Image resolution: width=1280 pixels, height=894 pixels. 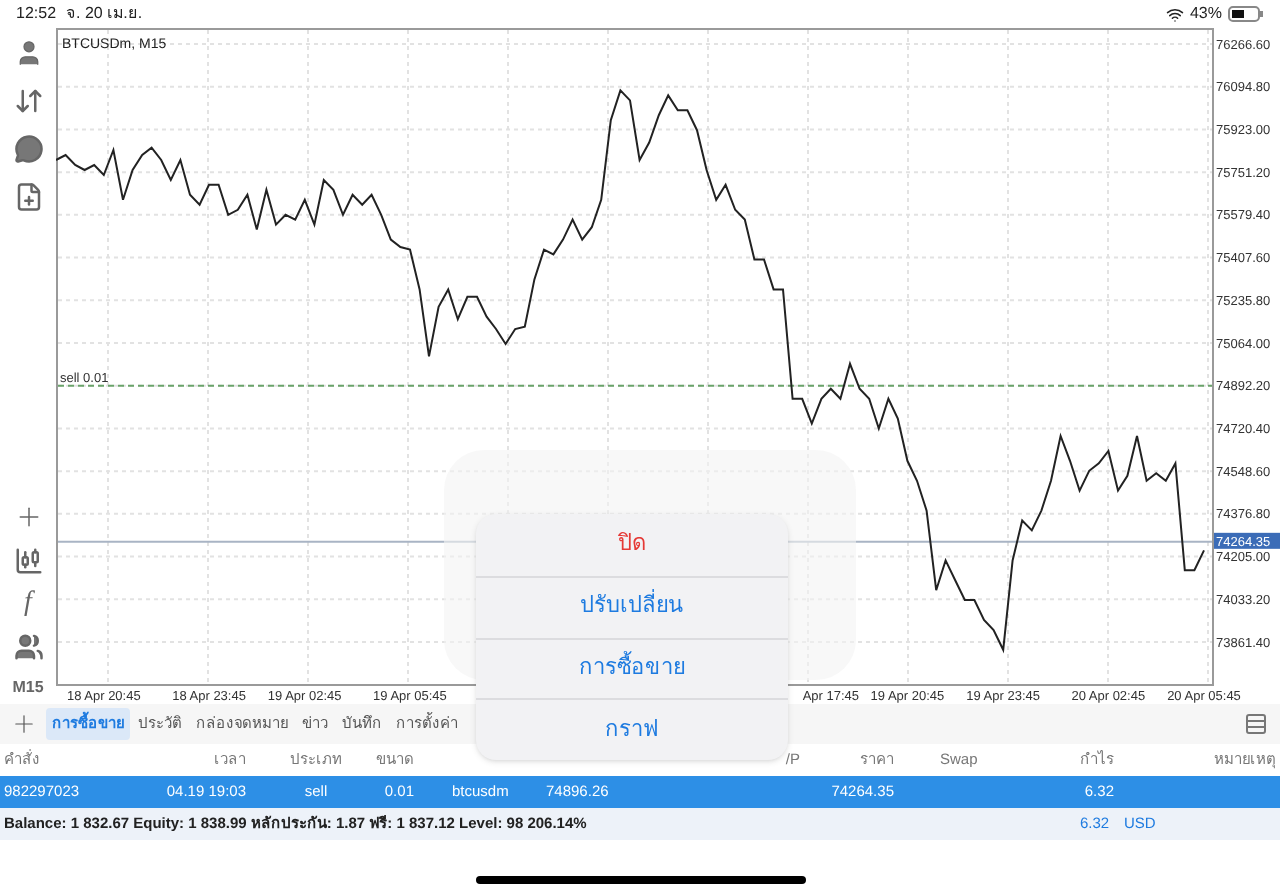 I want to click on indicator-button: f, so click(x=28, y=604).